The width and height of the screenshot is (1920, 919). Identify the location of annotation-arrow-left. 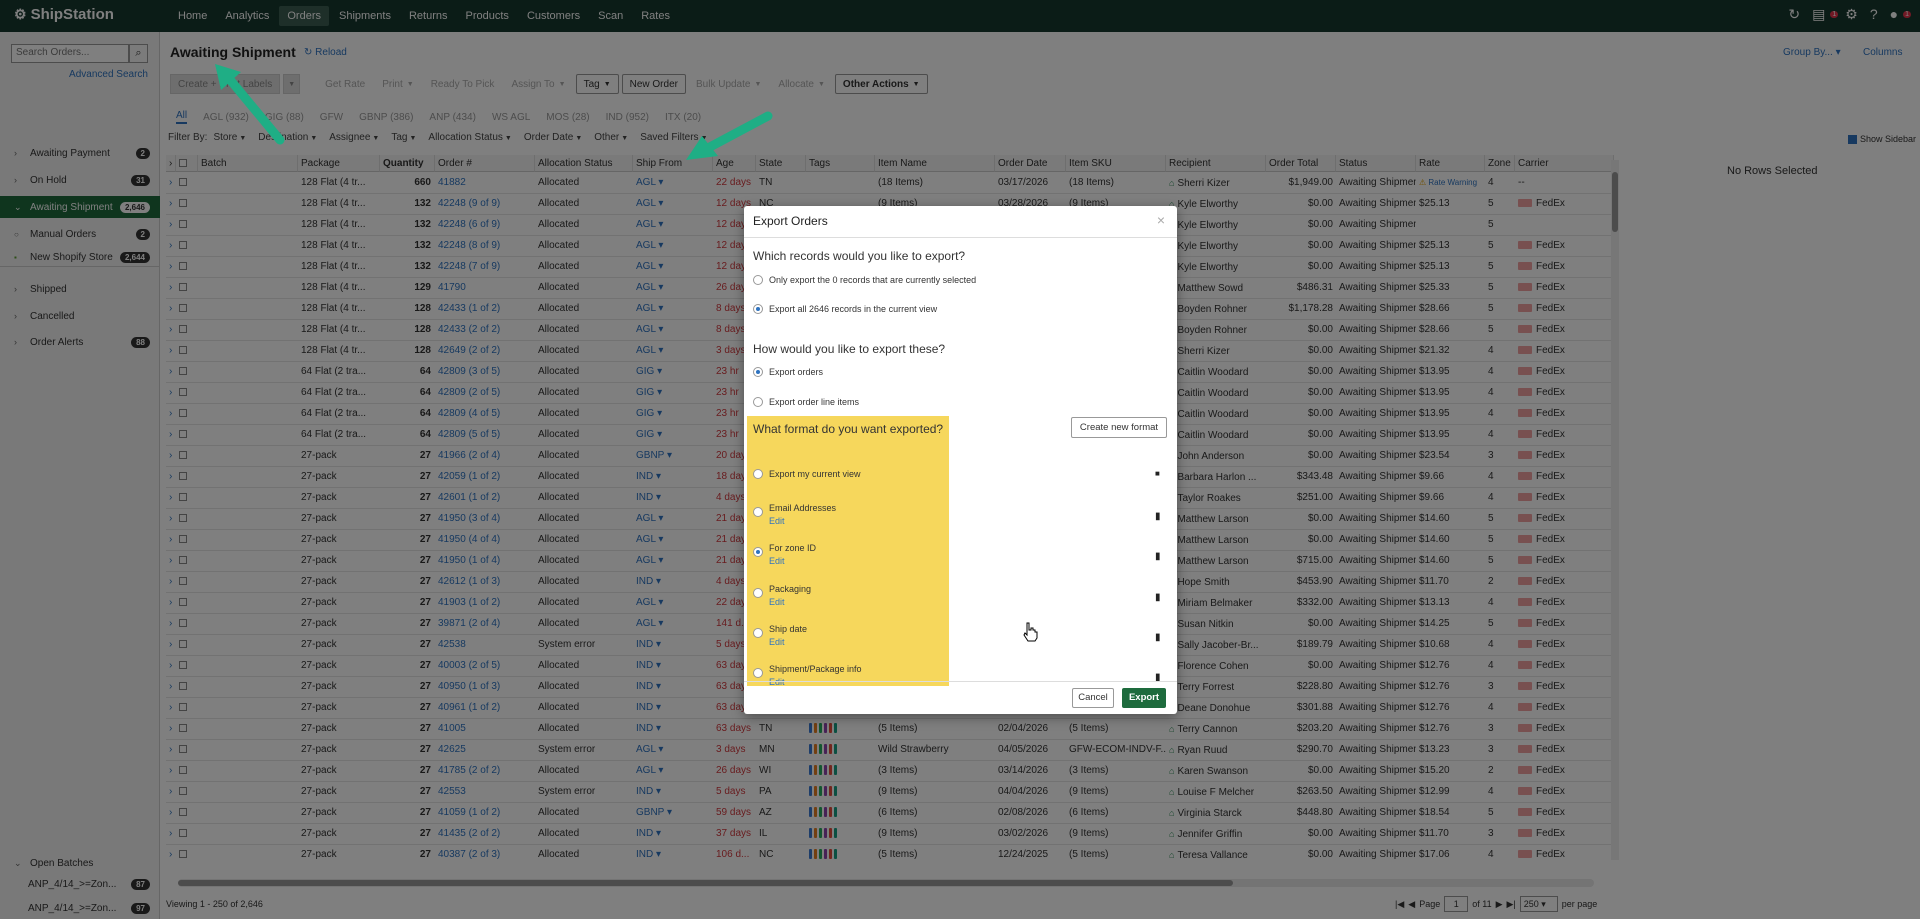
(250, 104).